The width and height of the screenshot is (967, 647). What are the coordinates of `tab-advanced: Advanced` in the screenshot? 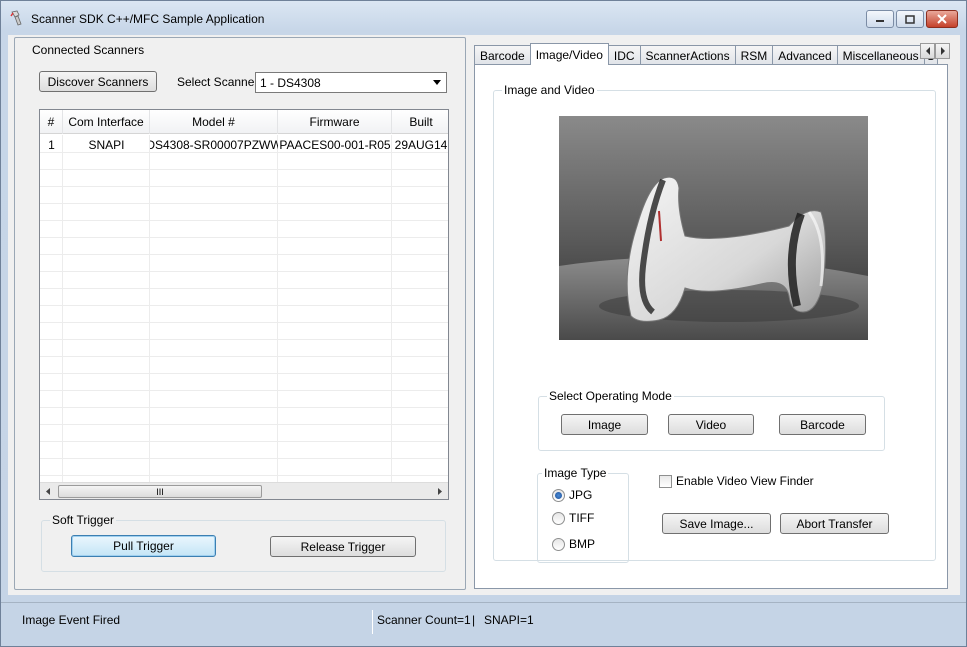 It's located at (805, 55).